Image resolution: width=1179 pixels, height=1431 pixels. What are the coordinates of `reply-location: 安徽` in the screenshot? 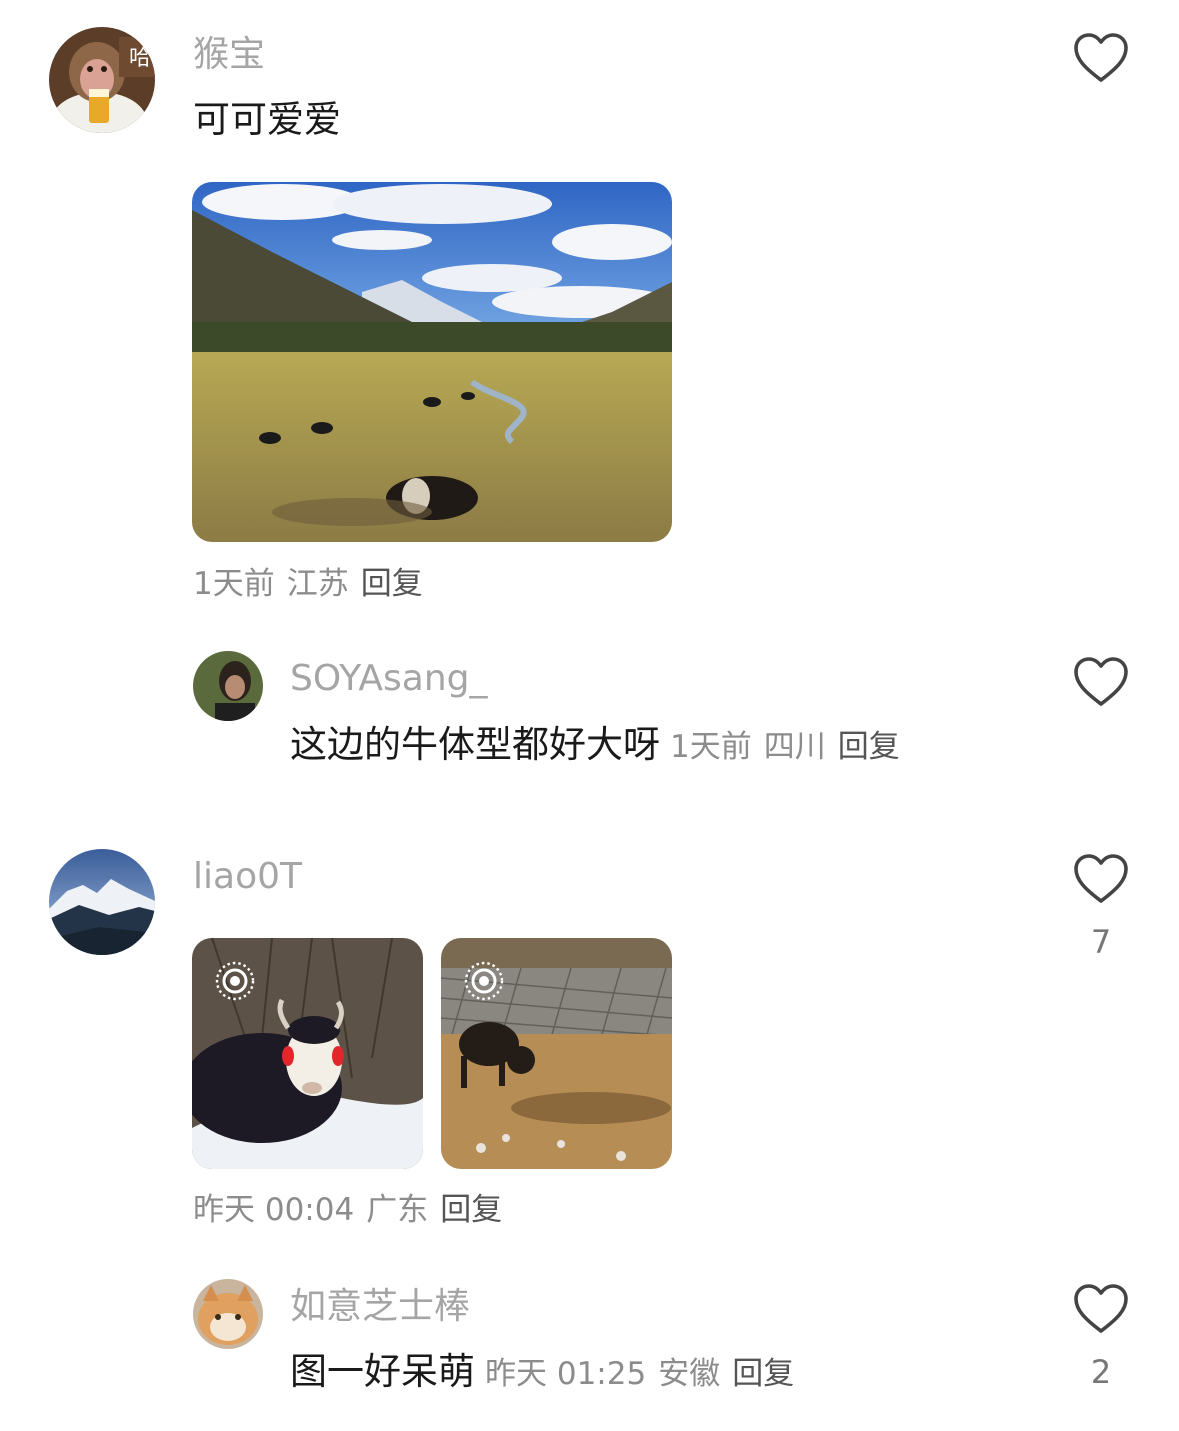 It's located at (689, 1374).